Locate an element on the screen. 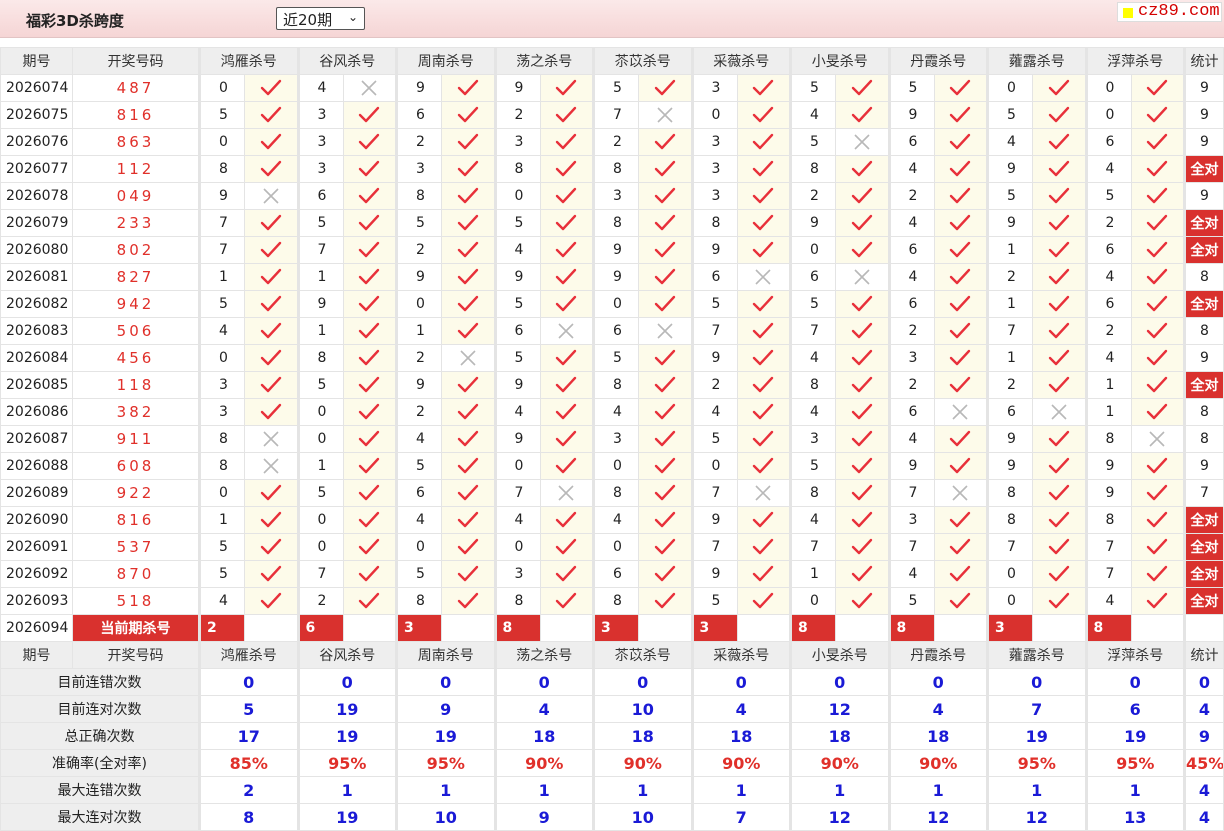 This screenshot has width=1224, height=831. current-kill-number: 8 is located at coordinates (812, 628).